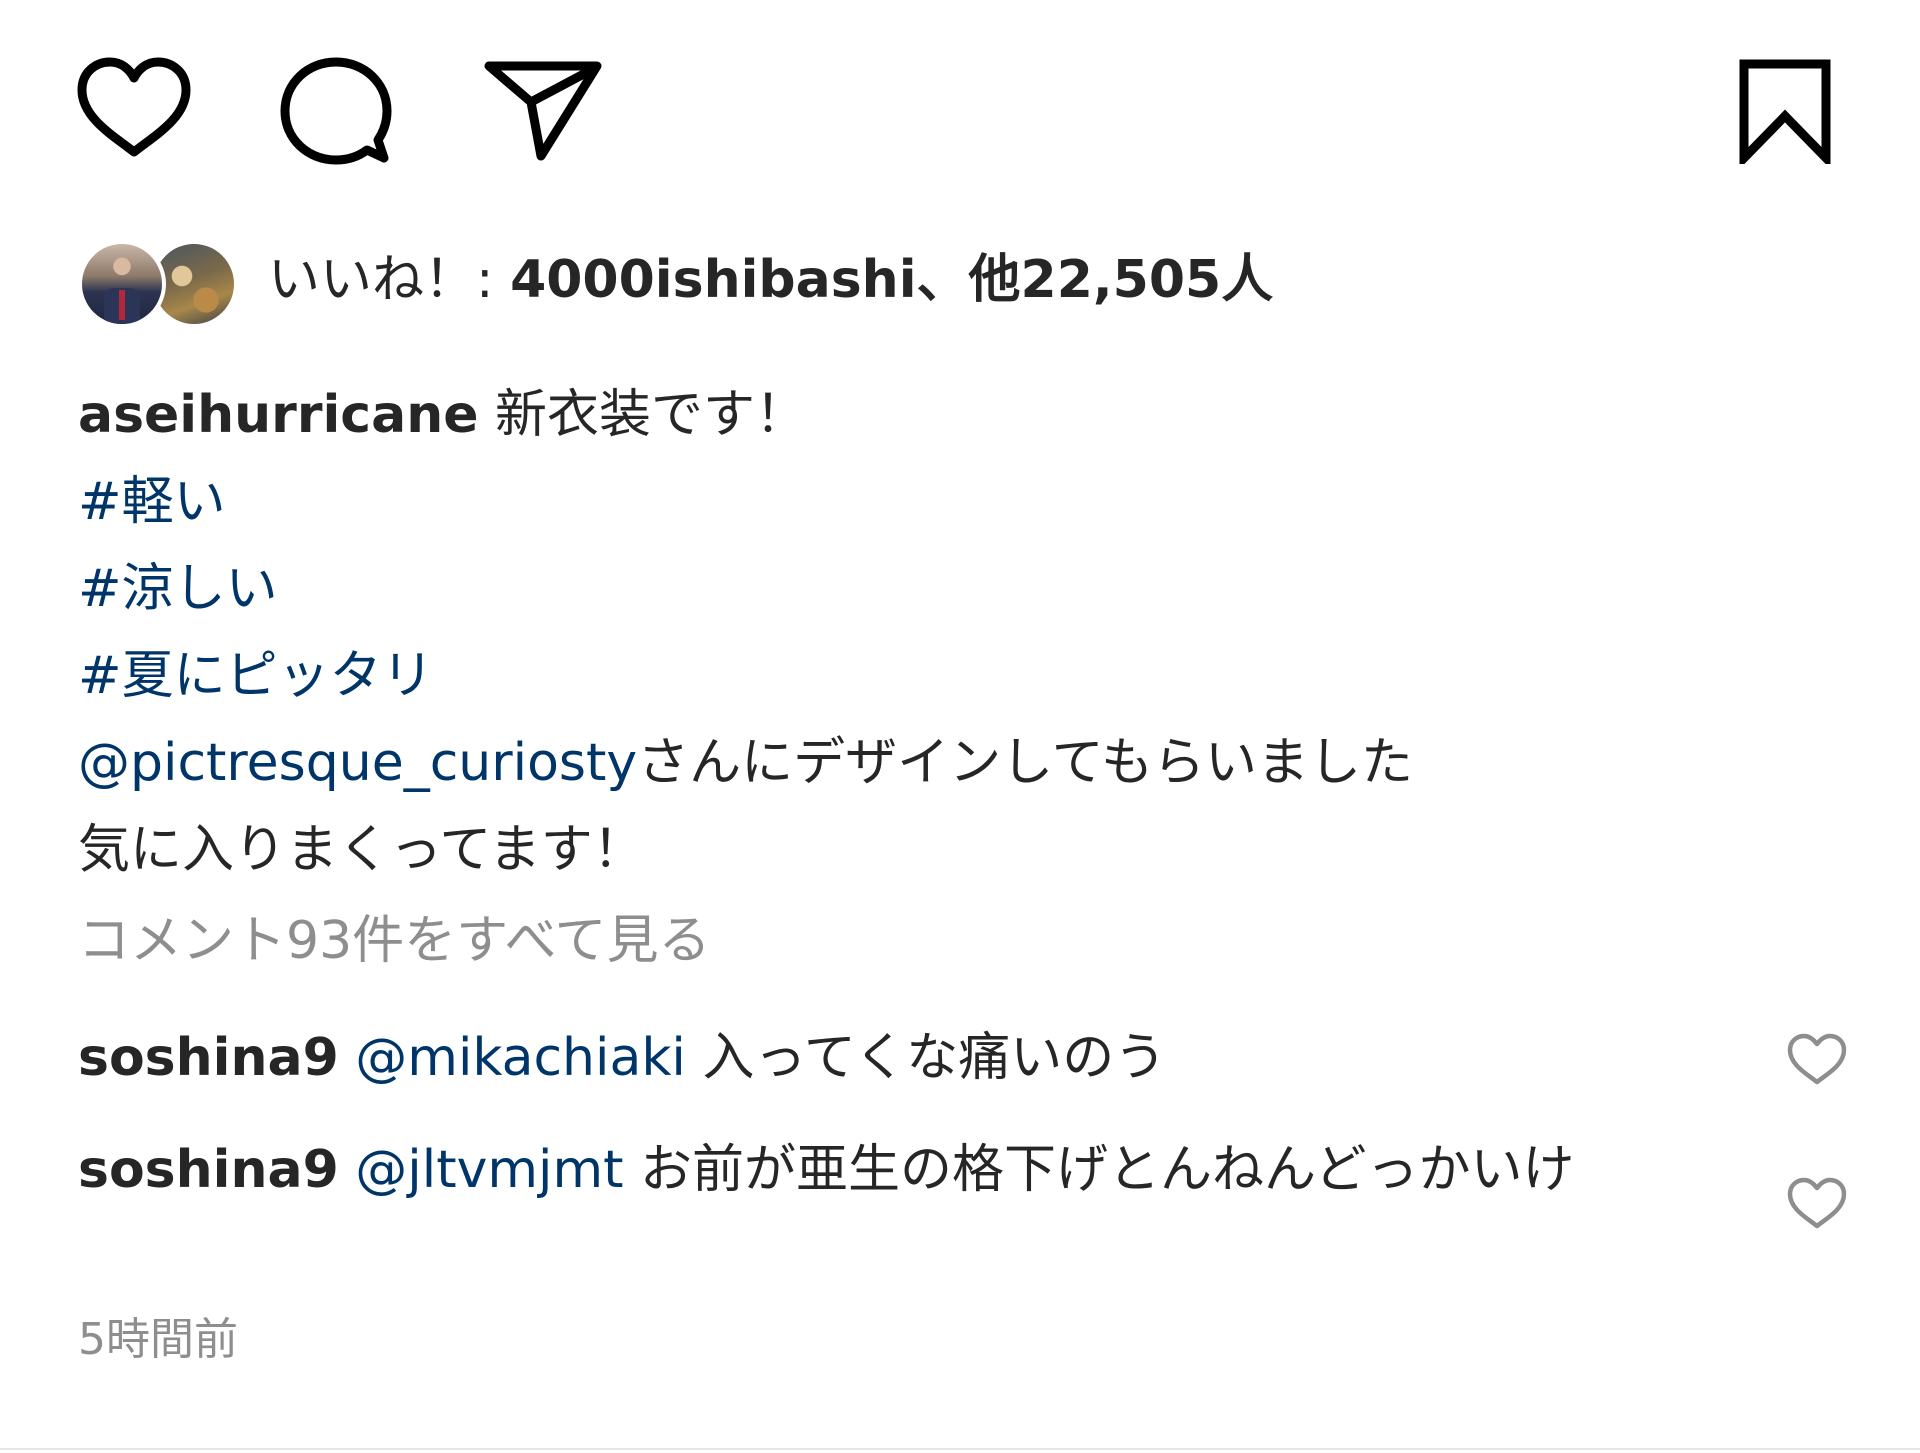 The height and width of the screenshot is (1453, 1920). I want to click on hashtag-line: #軽い, so click(928, 502).